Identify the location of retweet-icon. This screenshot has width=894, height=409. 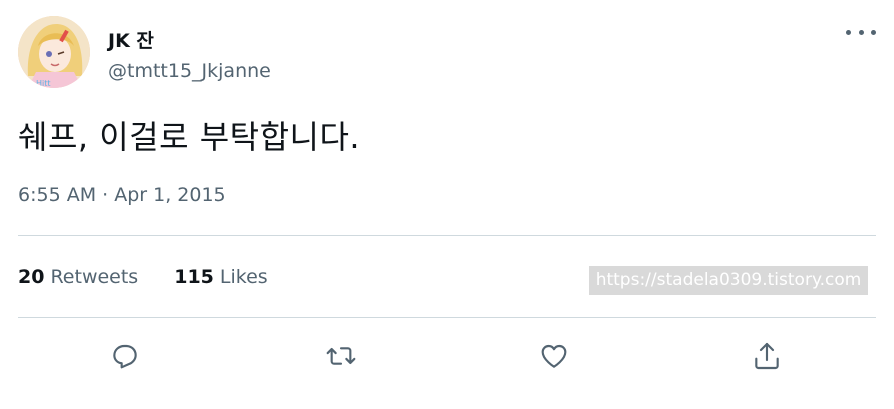
(341, 356).